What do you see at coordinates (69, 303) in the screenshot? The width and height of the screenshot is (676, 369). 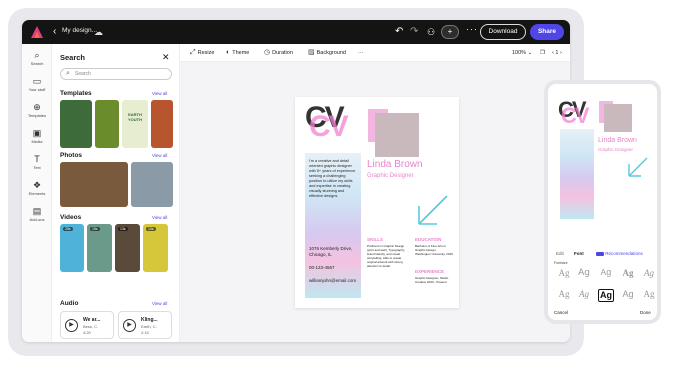 I see `section-audio: Audio` at bounding box center [69, 303].